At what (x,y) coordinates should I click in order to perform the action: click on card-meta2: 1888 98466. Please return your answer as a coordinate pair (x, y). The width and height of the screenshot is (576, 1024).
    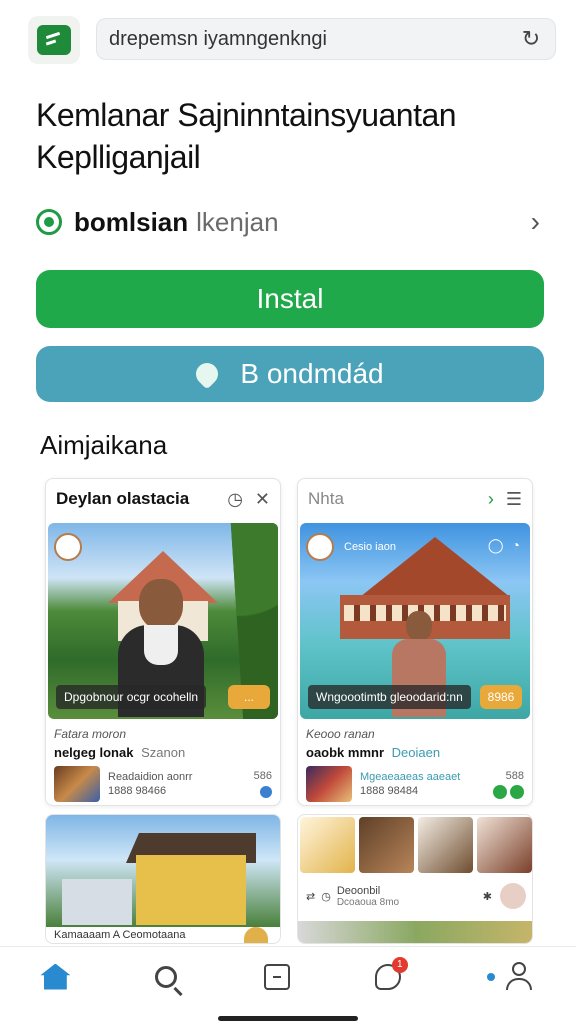
    Looking at the image, I should click on (137, 791).